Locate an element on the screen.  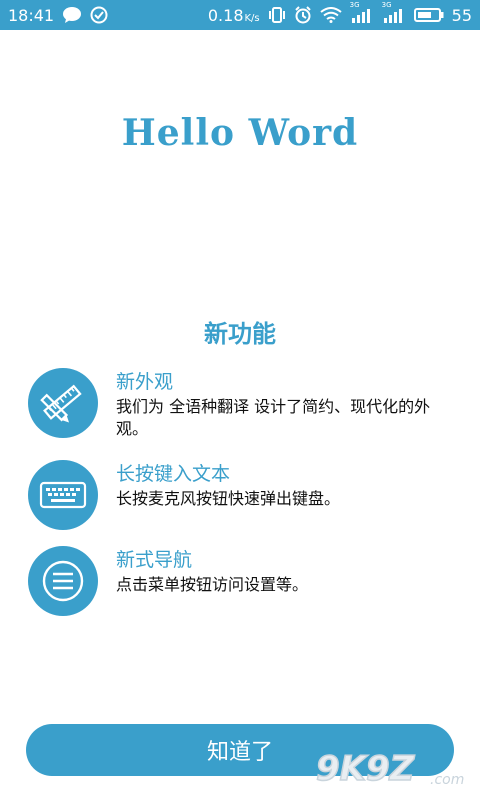
battery-level: 55 is located at coordinates (461, 15).